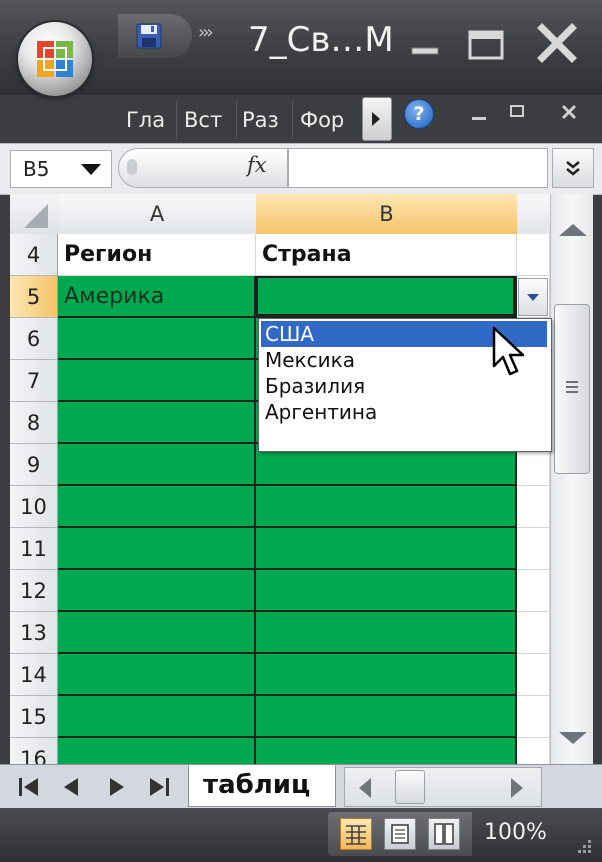 Image resolution: width=602 pixels, height=862 pixels. What do you see at coordinates (61, 169) in the screenshot?
I see `name-box: B5` at bounding box center [61, 169].